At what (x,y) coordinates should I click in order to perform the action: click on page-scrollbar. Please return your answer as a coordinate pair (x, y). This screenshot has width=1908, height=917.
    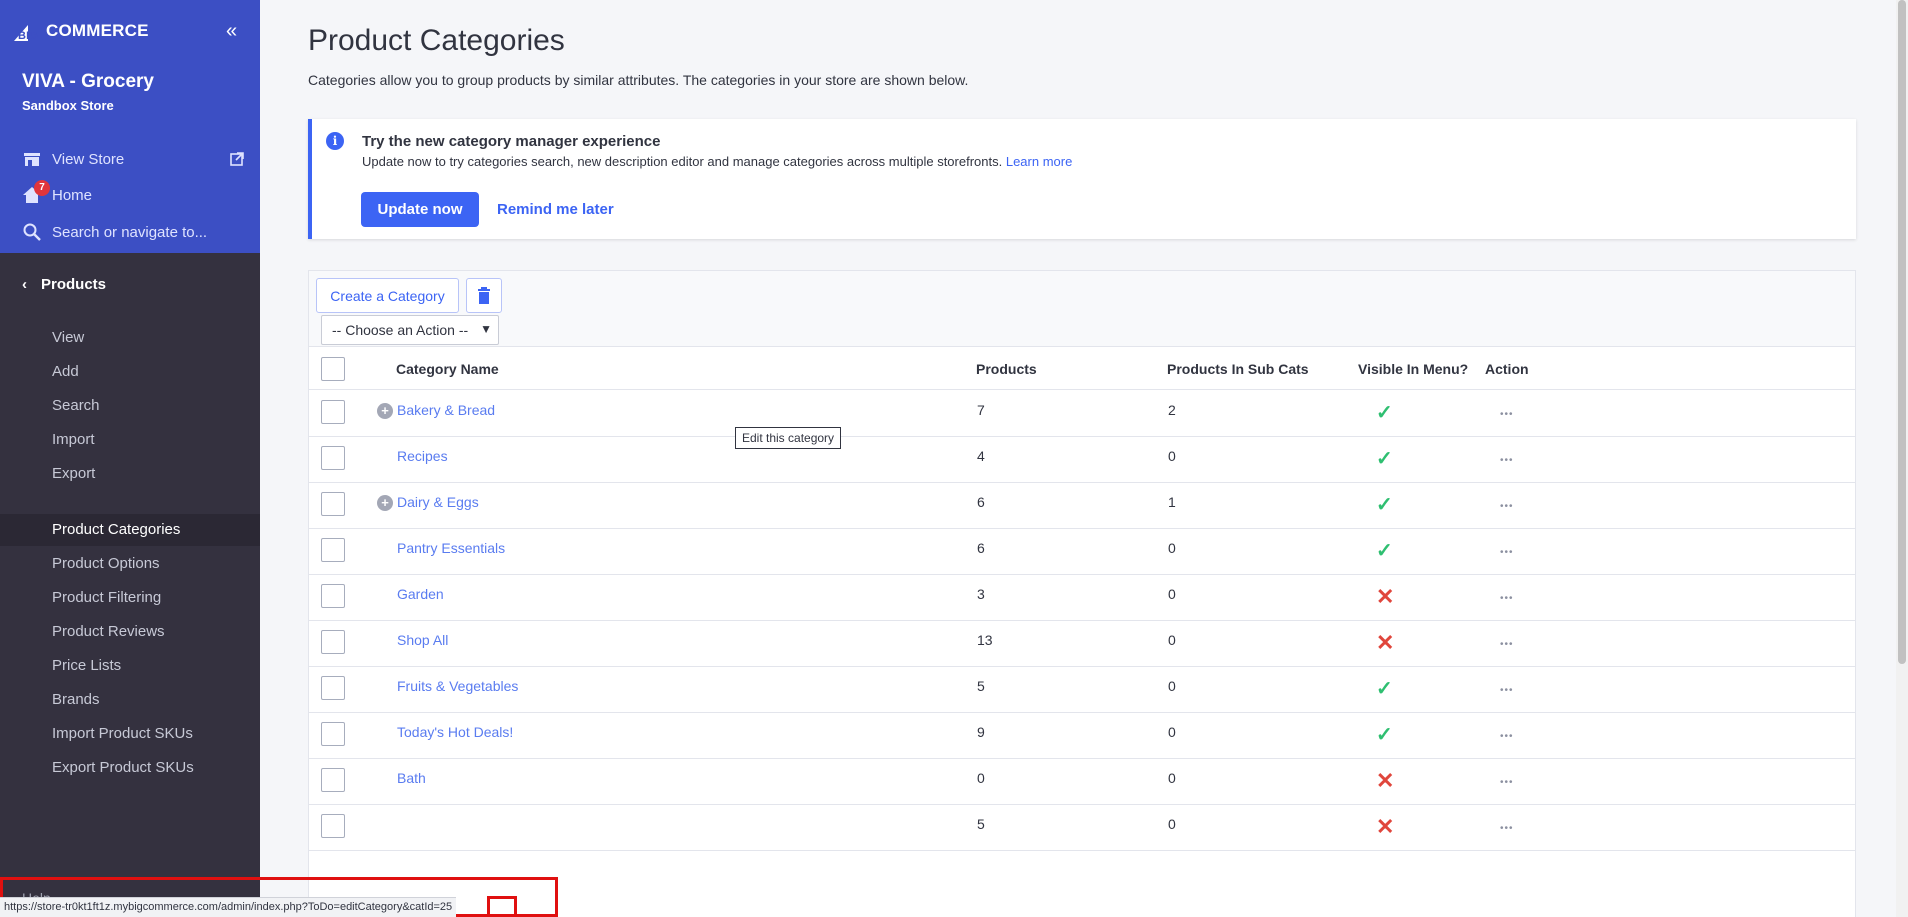
    Looking at the image, I should click on (1902, 458).